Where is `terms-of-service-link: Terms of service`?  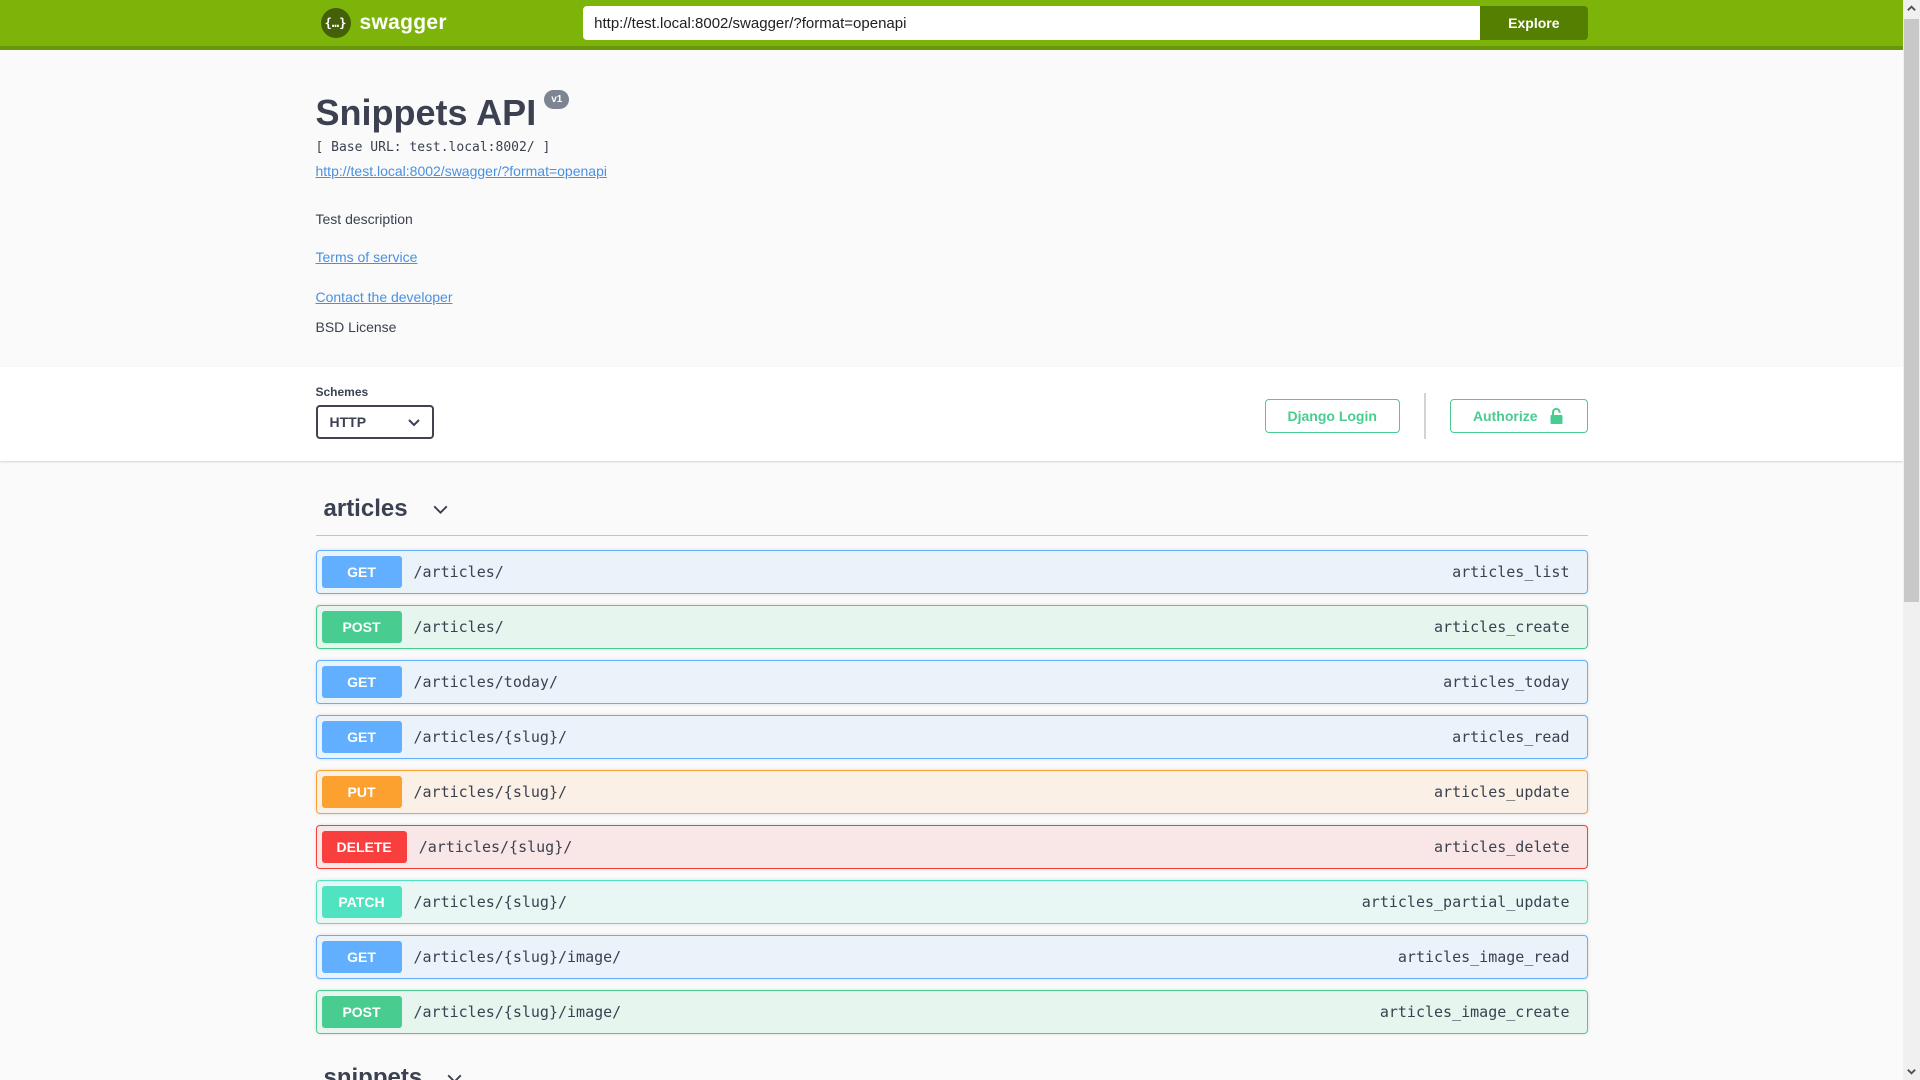 terms-of-service-link: Terms of service is located at coordinates (367, 257).